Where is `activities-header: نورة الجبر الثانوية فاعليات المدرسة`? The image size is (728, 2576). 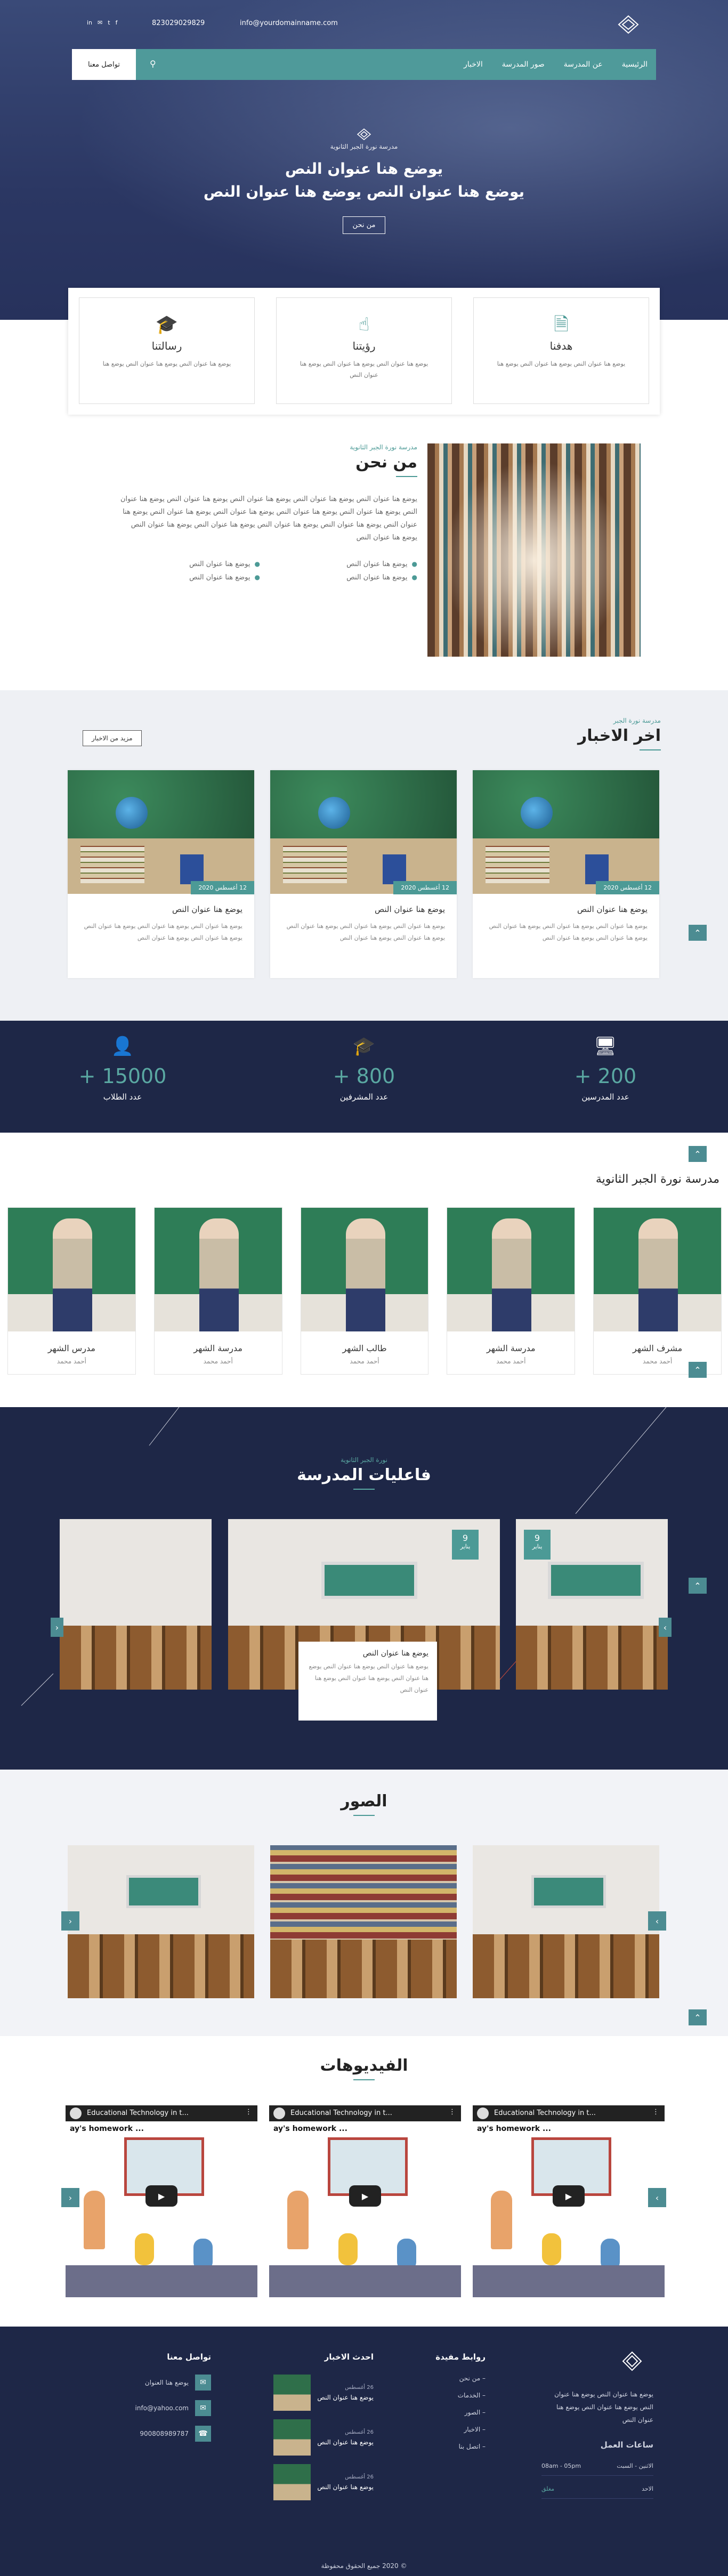 activities-header: نورة الجبر الثانوية فاعليات المدرسة is located at coordinates (364, 1473).